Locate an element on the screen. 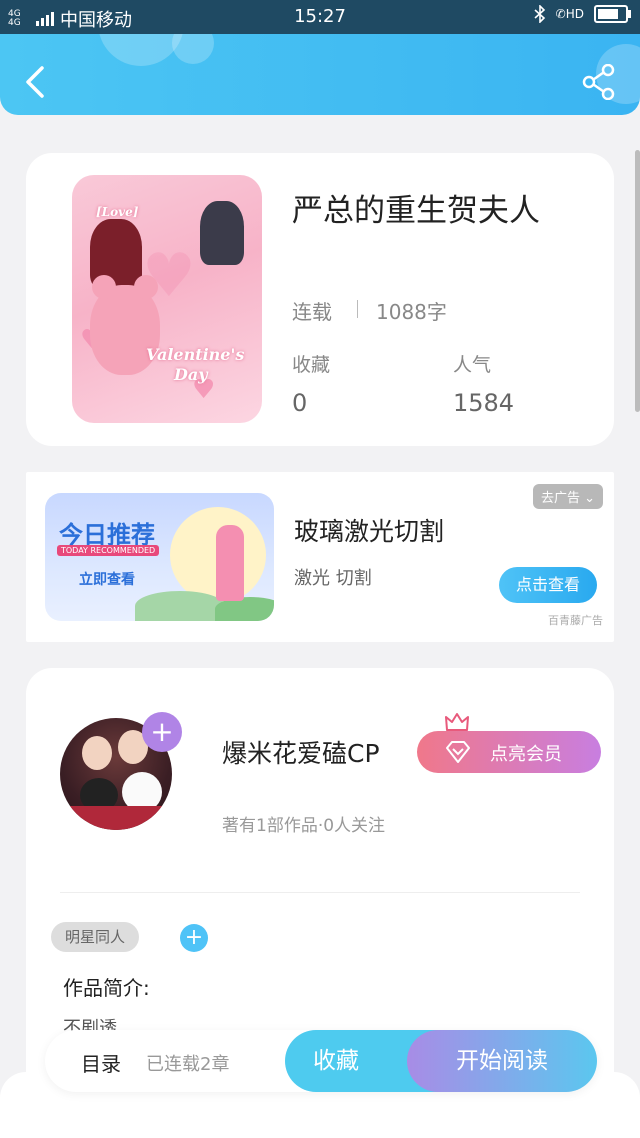  banner-hill is located at coordinates (180, 606).